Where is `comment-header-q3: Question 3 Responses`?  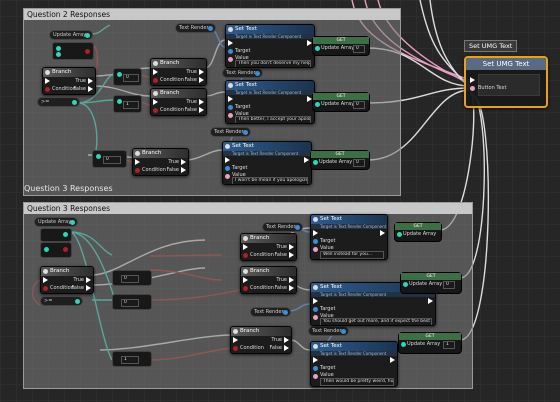 comment-header-q3: Question 3 Responses is located at coordinates (248, 208).